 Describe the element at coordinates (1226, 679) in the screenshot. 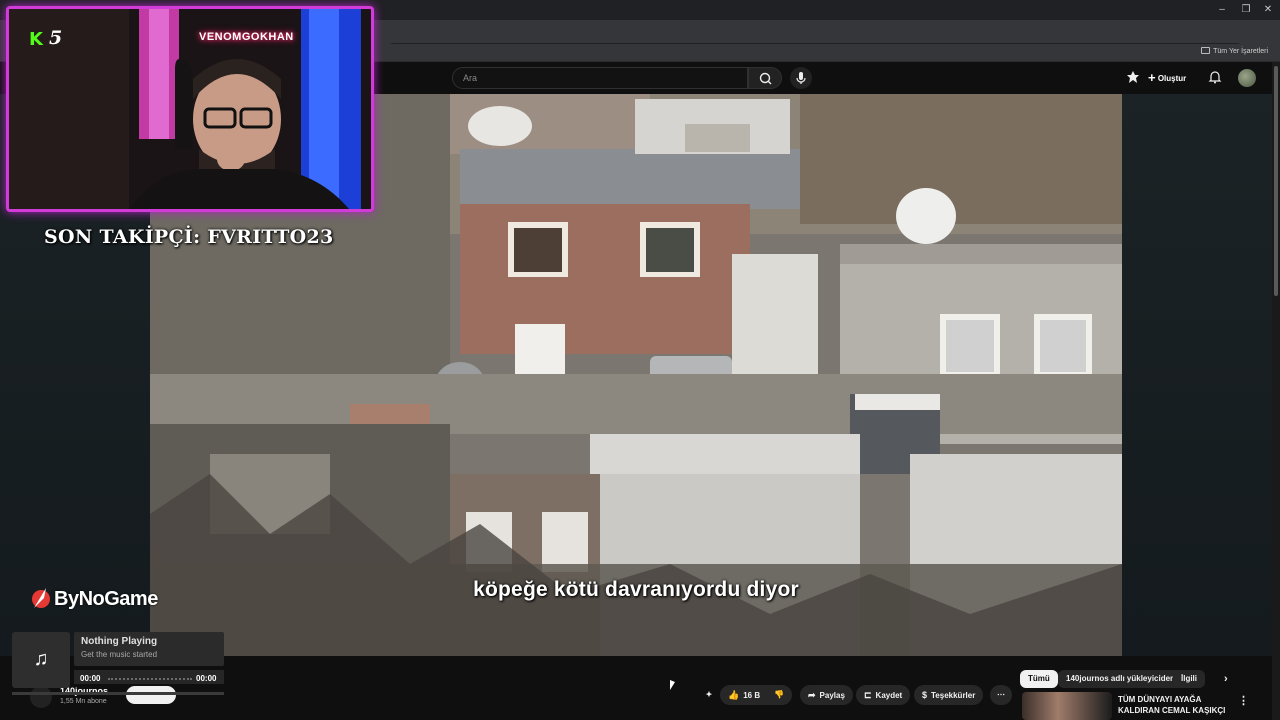

I see `chip-next-arrow-icon: ›` at that location.